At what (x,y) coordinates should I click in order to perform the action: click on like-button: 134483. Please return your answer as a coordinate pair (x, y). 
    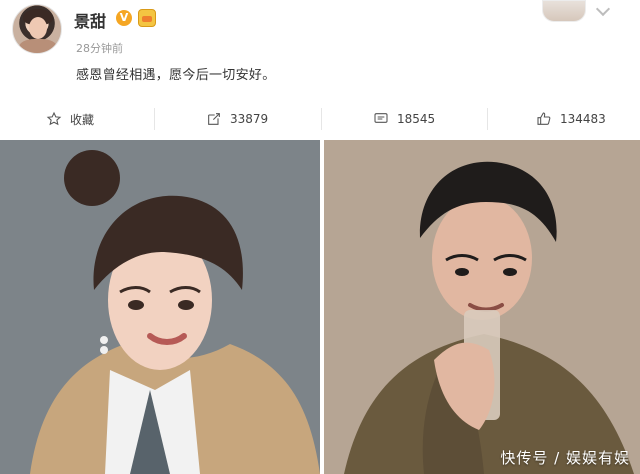
    Looking at the image, I should click on (571, 119).